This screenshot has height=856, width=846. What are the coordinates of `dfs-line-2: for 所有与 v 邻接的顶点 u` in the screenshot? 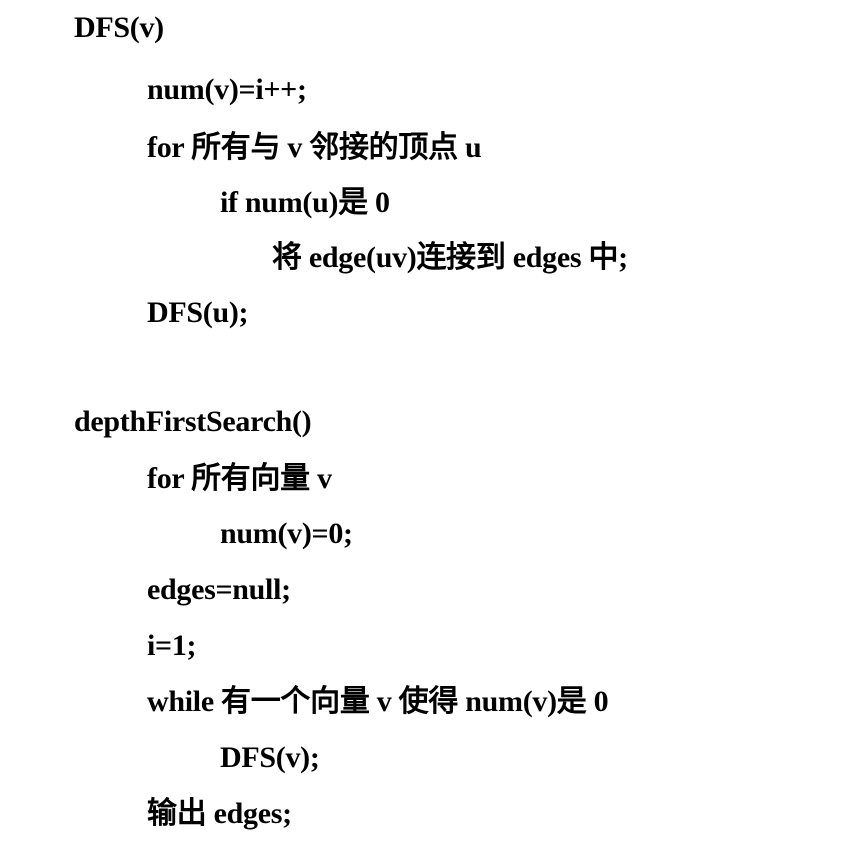 It's located at (314, 147).